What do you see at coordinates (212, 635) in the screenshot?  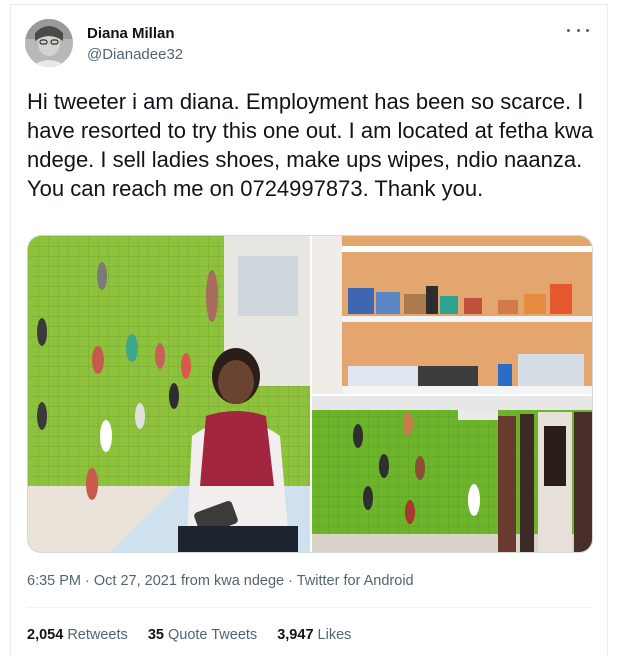 I see `quotes-label: Quote Tweets` at bounding box center [212, 635].